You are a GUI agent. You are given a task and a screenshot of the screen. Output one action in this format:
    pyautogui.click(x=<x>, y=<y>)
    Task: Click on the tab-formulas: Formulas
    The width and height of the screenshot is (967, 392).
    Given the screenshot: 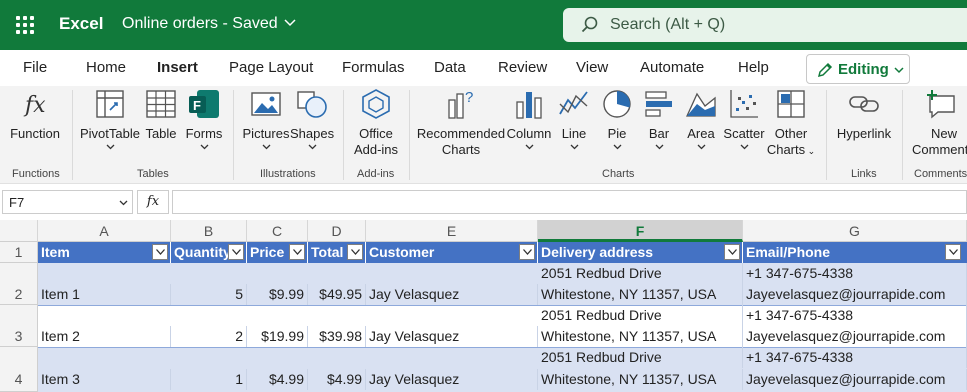 What is the action you would take?
    pyautogui.click(x=373, y=71)
    